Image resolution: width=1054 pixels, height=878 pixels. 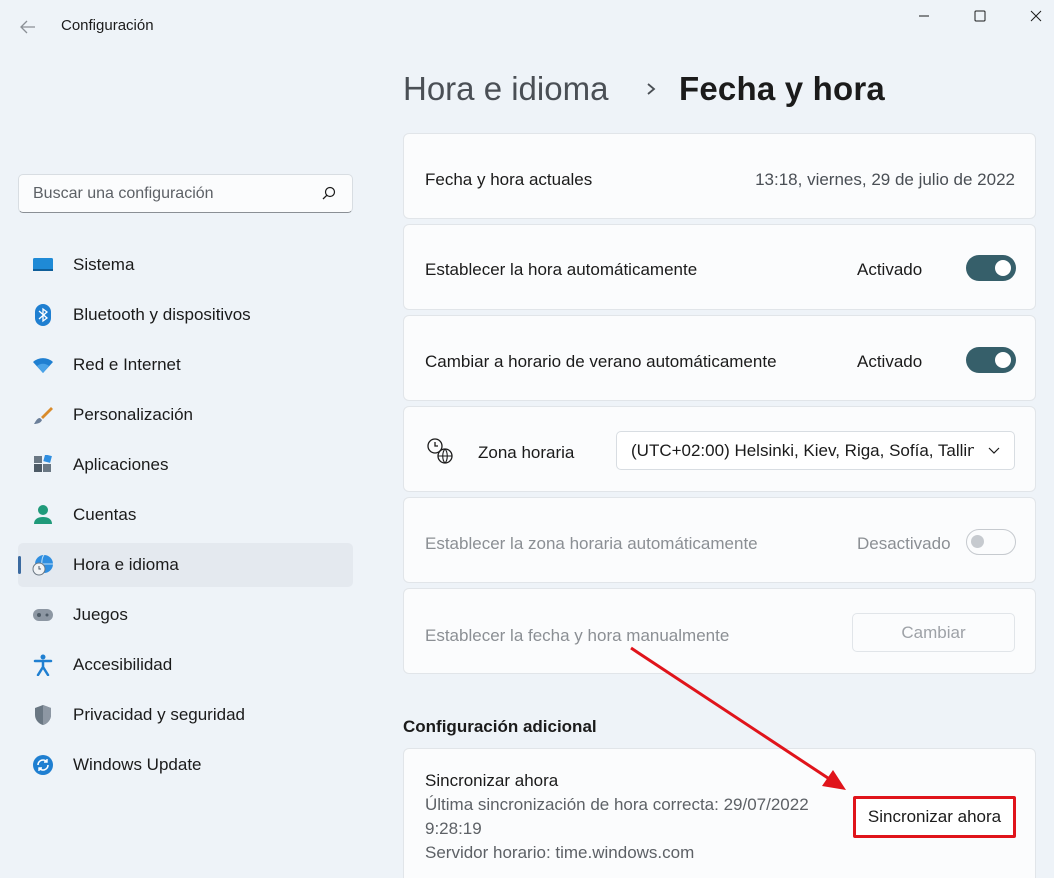 I want to click on sidebar-item-label: Aplicaciones, so click(x=121, y=464).